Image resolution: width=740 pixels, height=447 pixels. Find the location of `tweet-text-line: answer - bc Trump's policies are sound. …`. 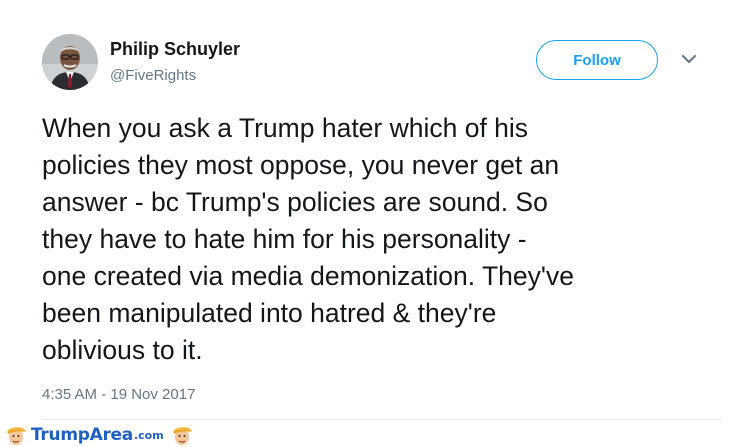

tweet-text-line: answer - bc Trump's policies are sound. … is located at coordinates (295, 202).